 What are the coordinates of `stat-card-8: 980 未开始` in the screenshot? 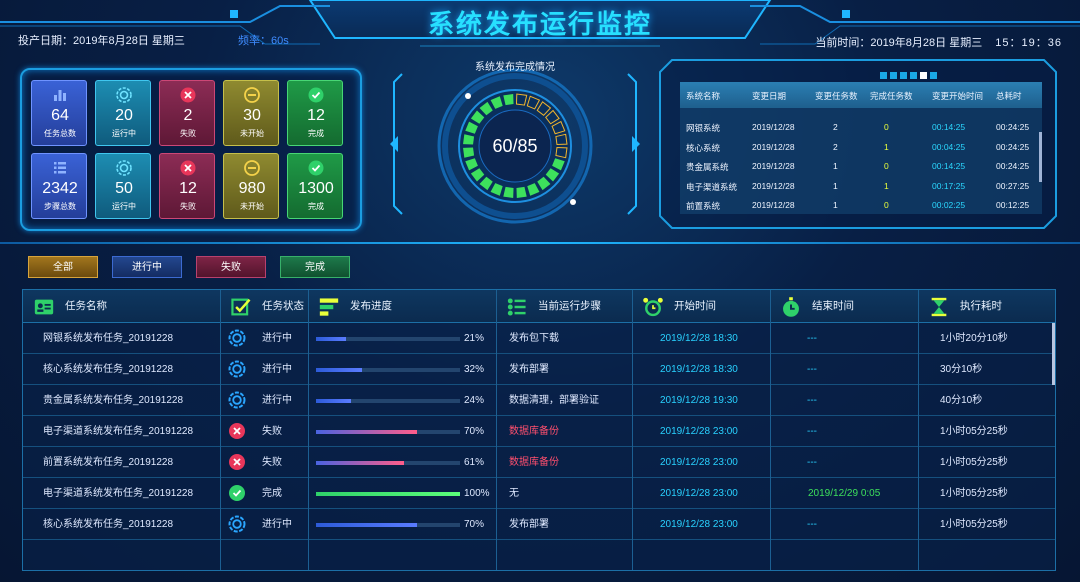 It's located at (251, 186).